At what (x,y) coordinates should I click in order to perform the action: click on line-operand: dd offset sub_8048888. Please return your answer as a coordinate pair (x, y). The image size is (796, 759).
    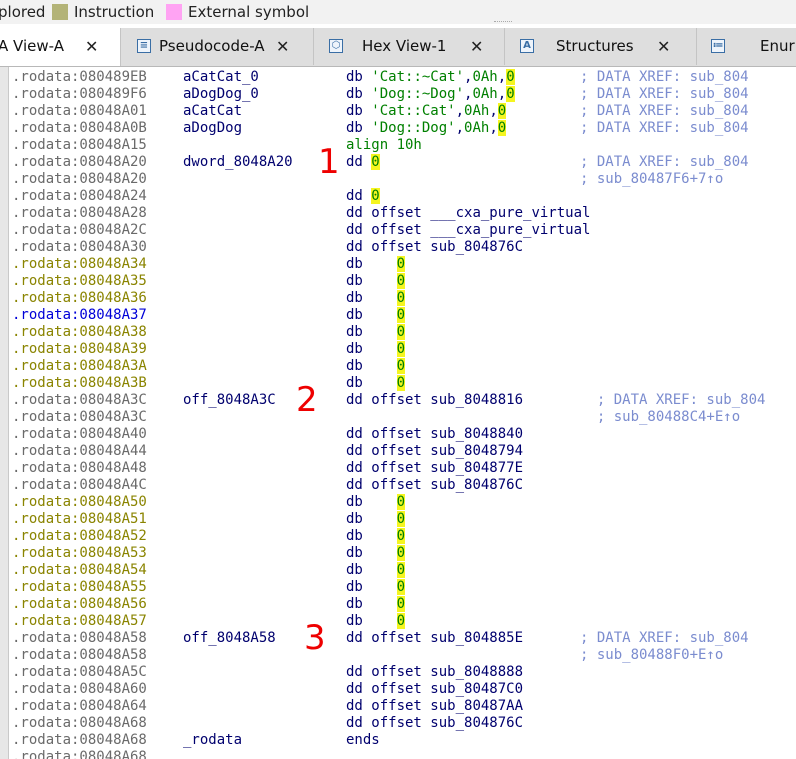
    Looking at the image, I should click on (434, 672).